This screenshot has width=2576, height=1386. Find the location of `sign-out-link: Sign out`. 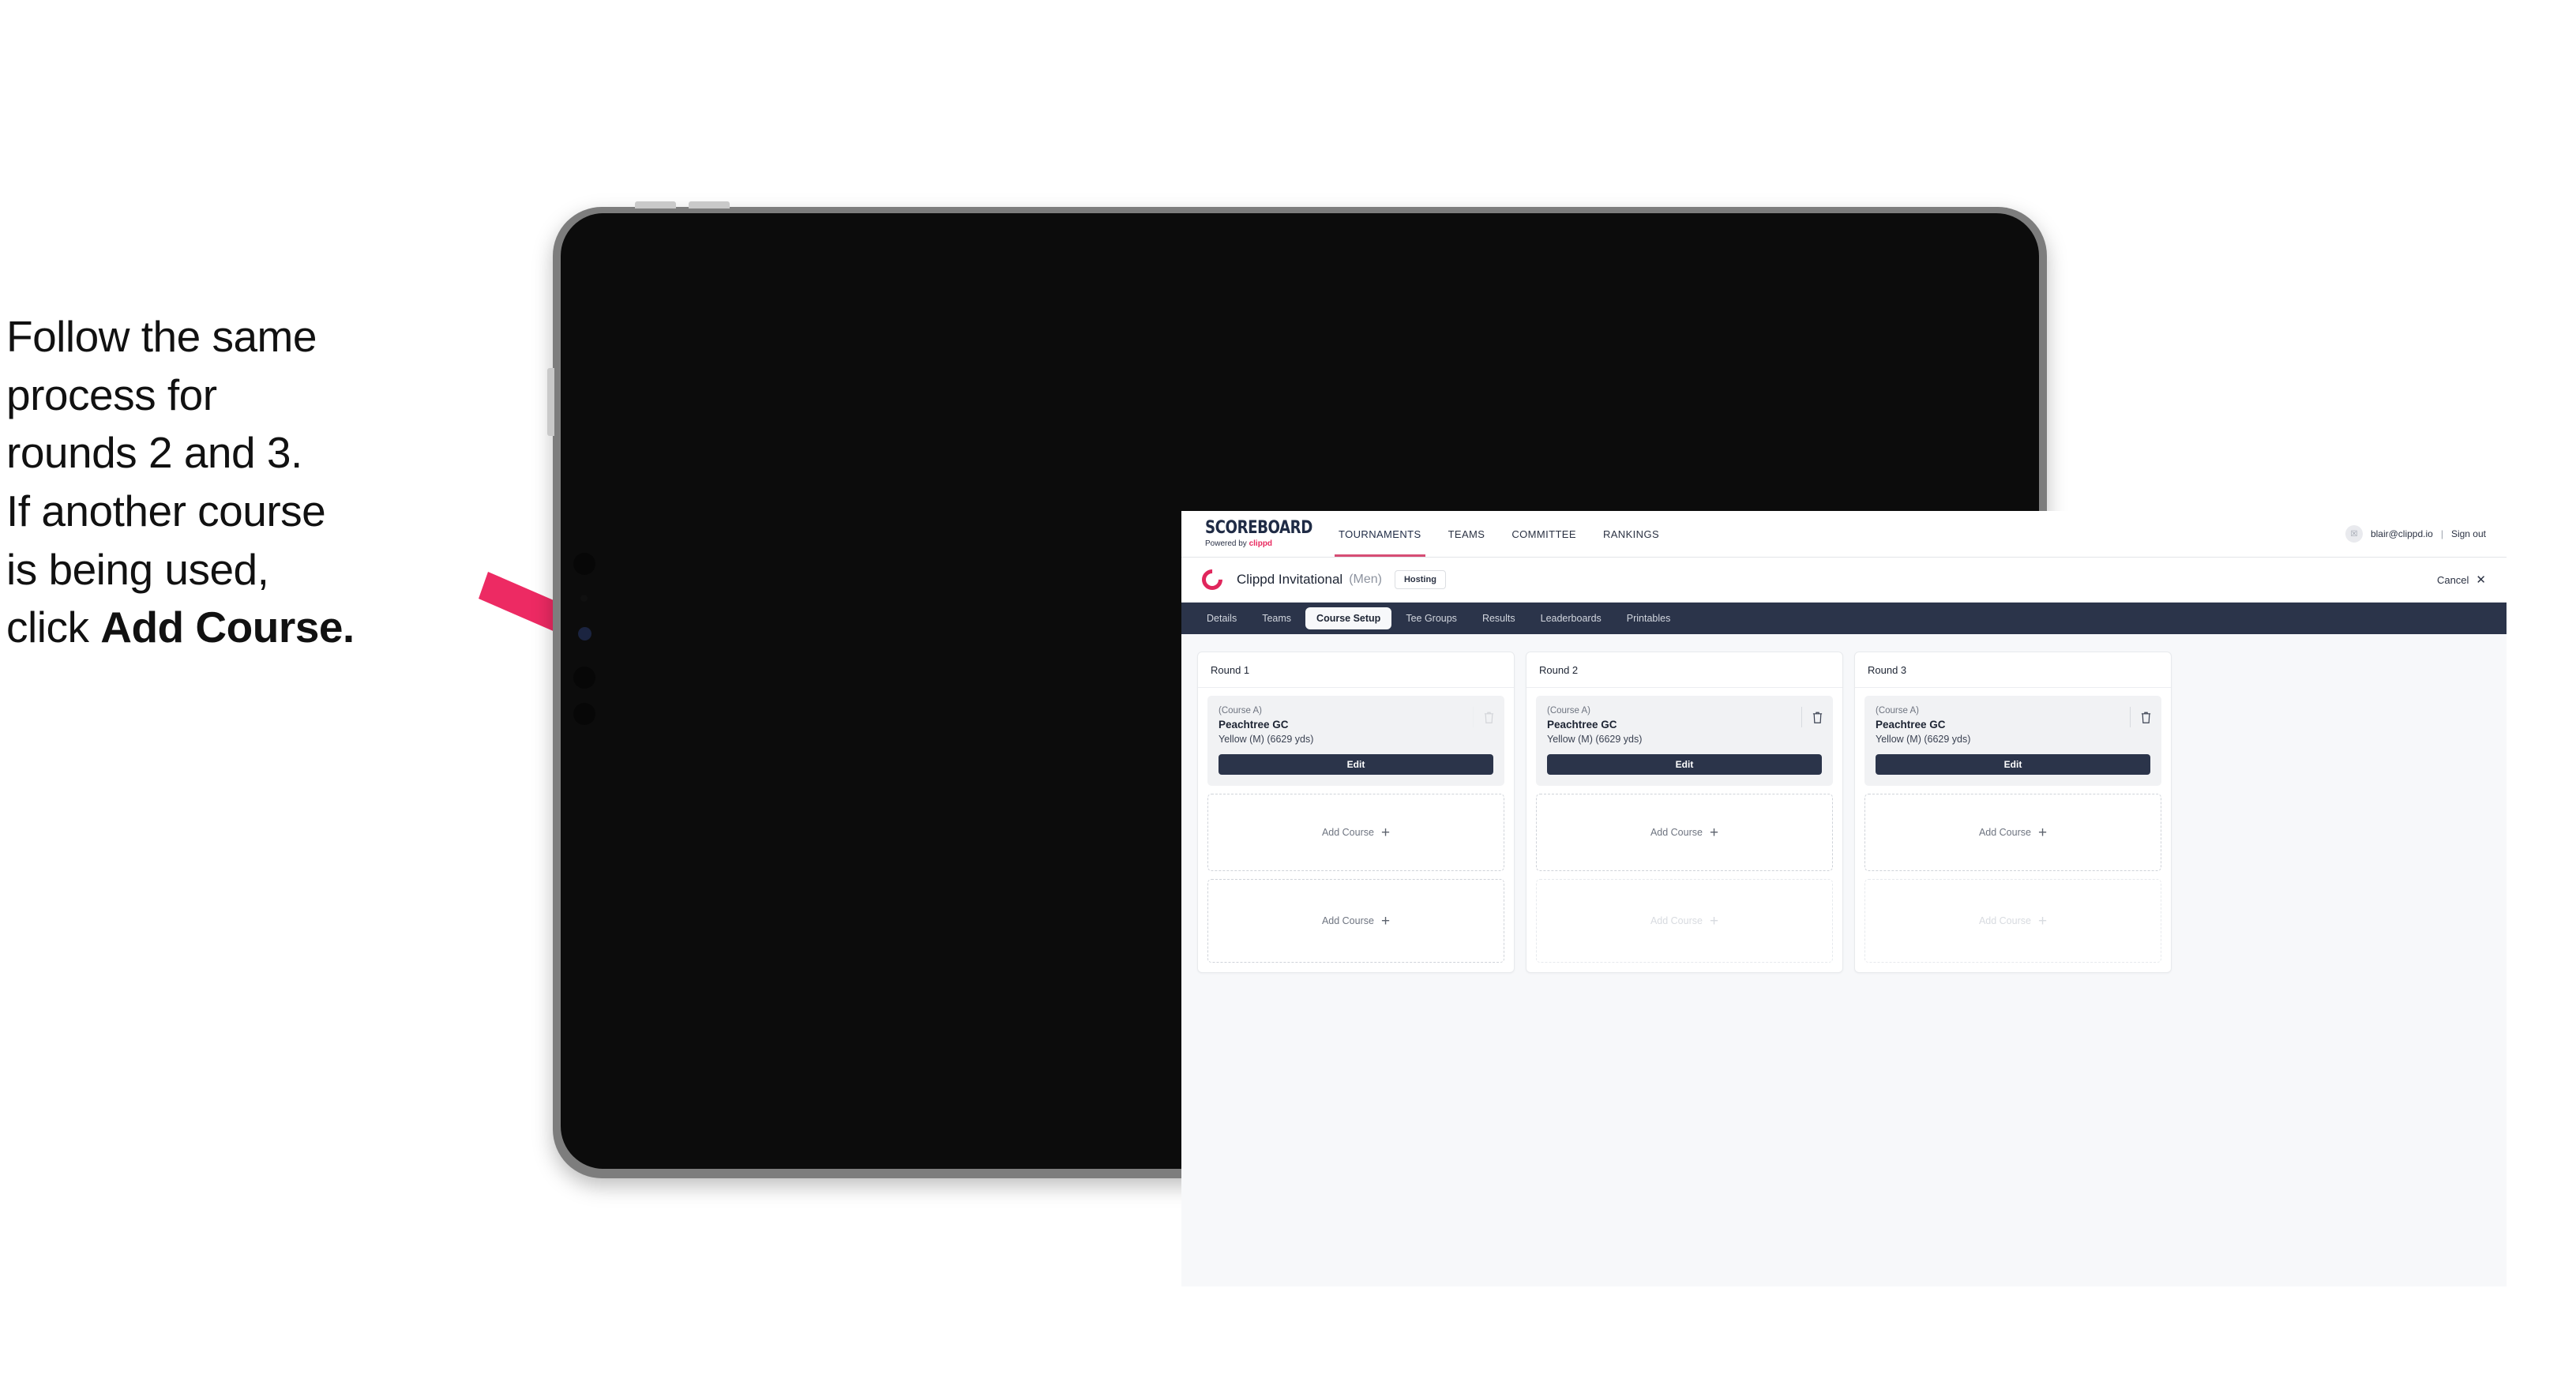

sign-out-link: Sign out is located at coordinates (2468, 533).